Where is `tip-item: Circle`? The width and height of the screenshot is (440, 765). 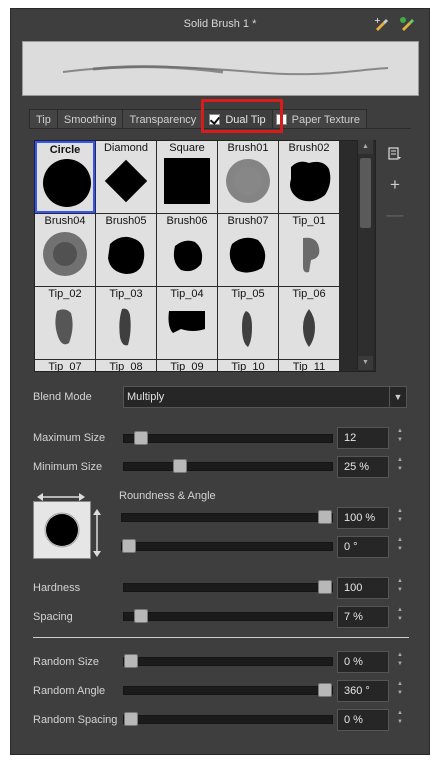
tip-item: Circle is located at coordinates (65, 177).